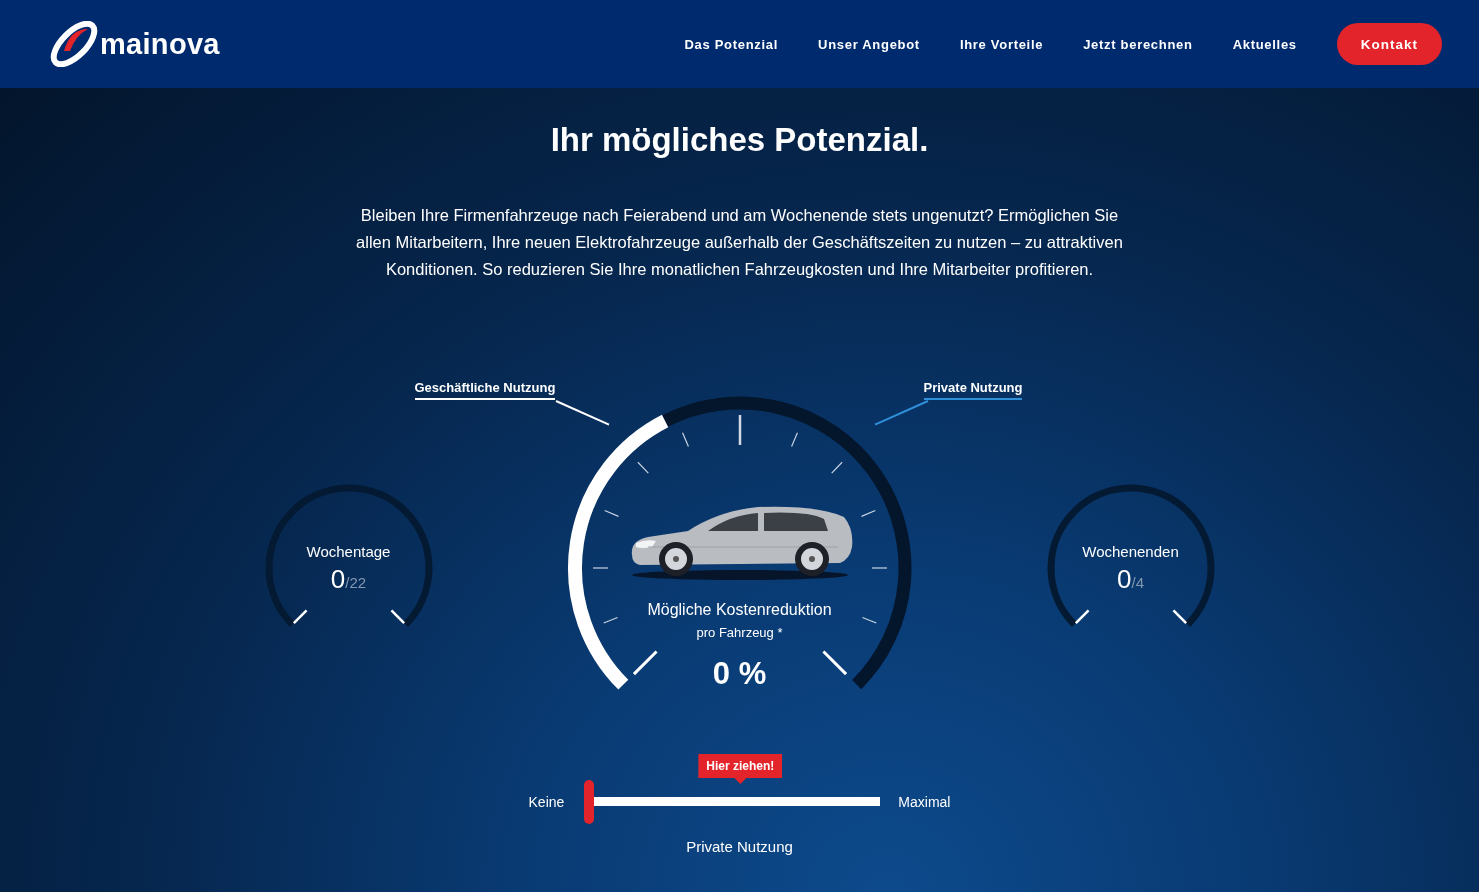 This screenshot has height=892, width=1479. Describe the element at coordinates (973, 390) in the screenshot. I see `private-usage-label: Private Nutzung` at that location.